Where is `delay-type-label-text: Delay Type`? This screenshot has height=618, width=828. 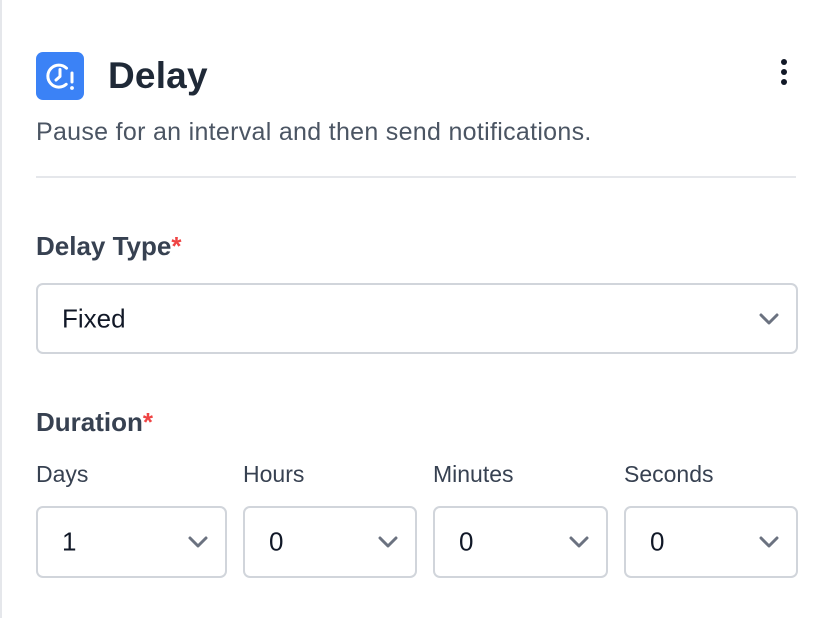 delay-type-label-text: Delay Type is located at coordinates (104, 246).